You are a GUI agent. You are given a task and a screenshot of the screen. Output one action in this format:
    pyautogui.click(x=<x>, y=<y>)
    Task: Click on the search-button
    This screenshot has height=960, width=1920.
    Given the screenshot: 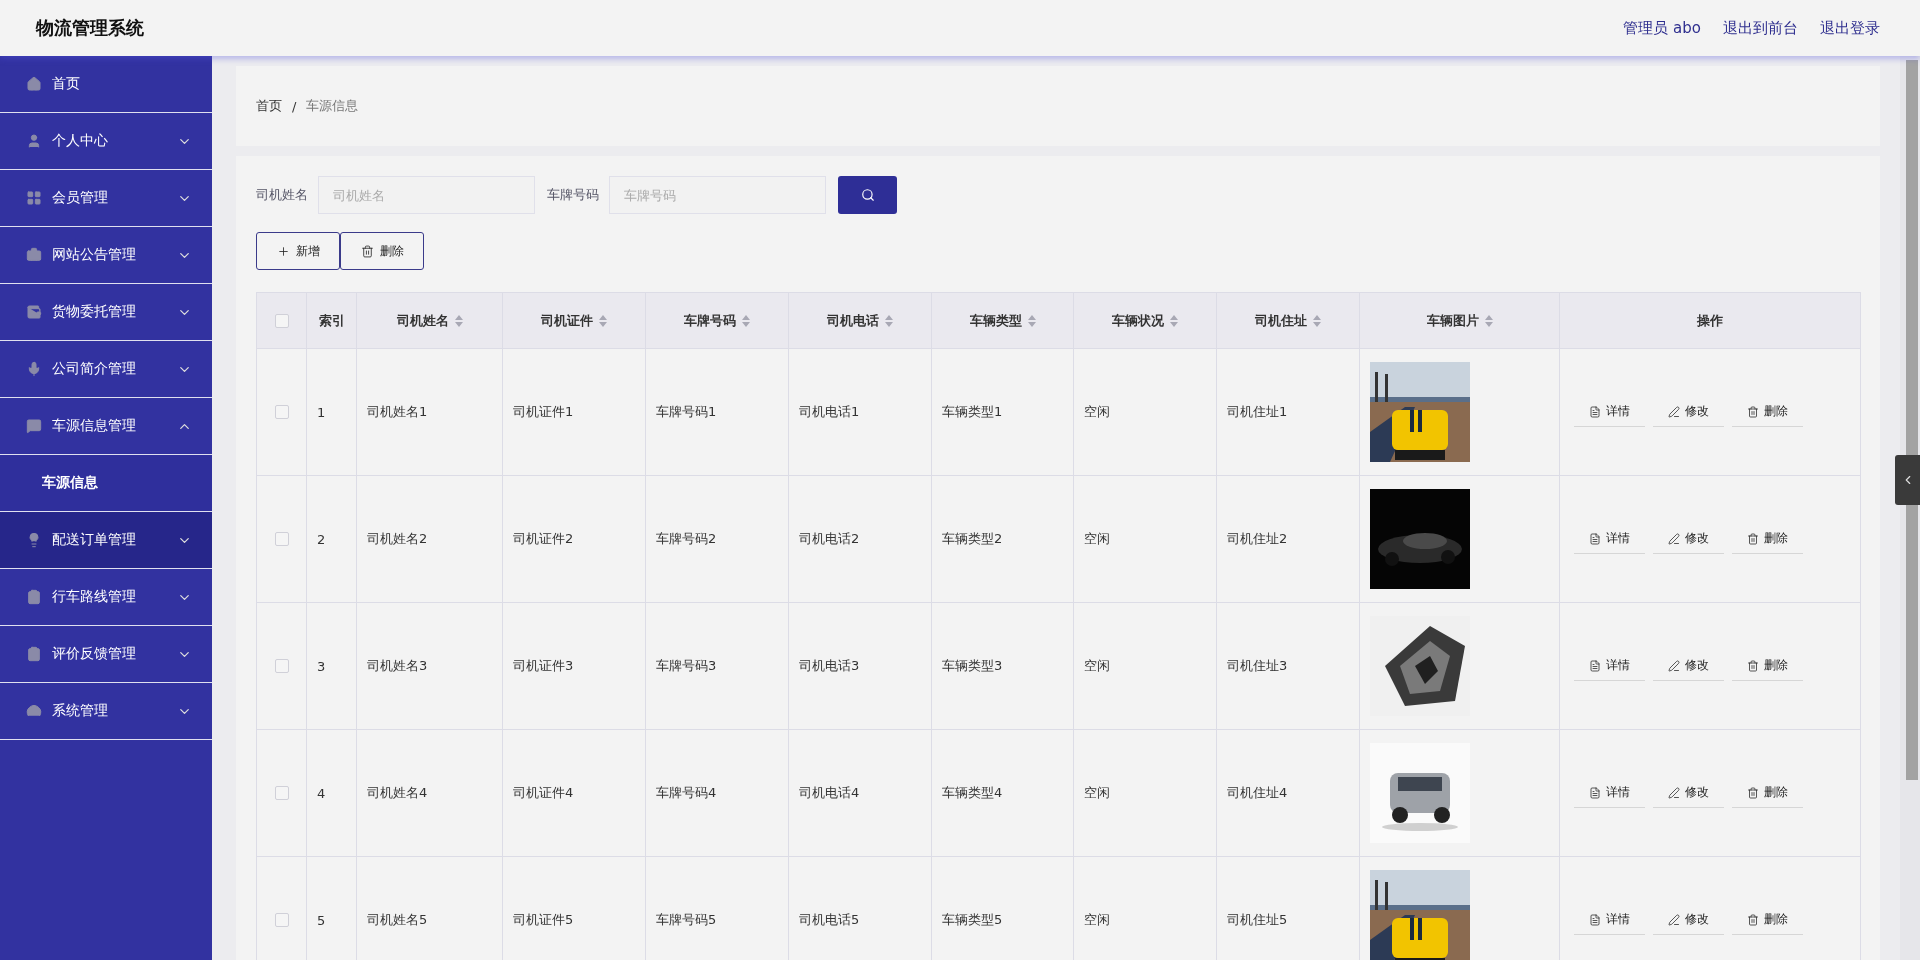 What is the action you would take?
    pyautogui.click(x=867, y=195)
    